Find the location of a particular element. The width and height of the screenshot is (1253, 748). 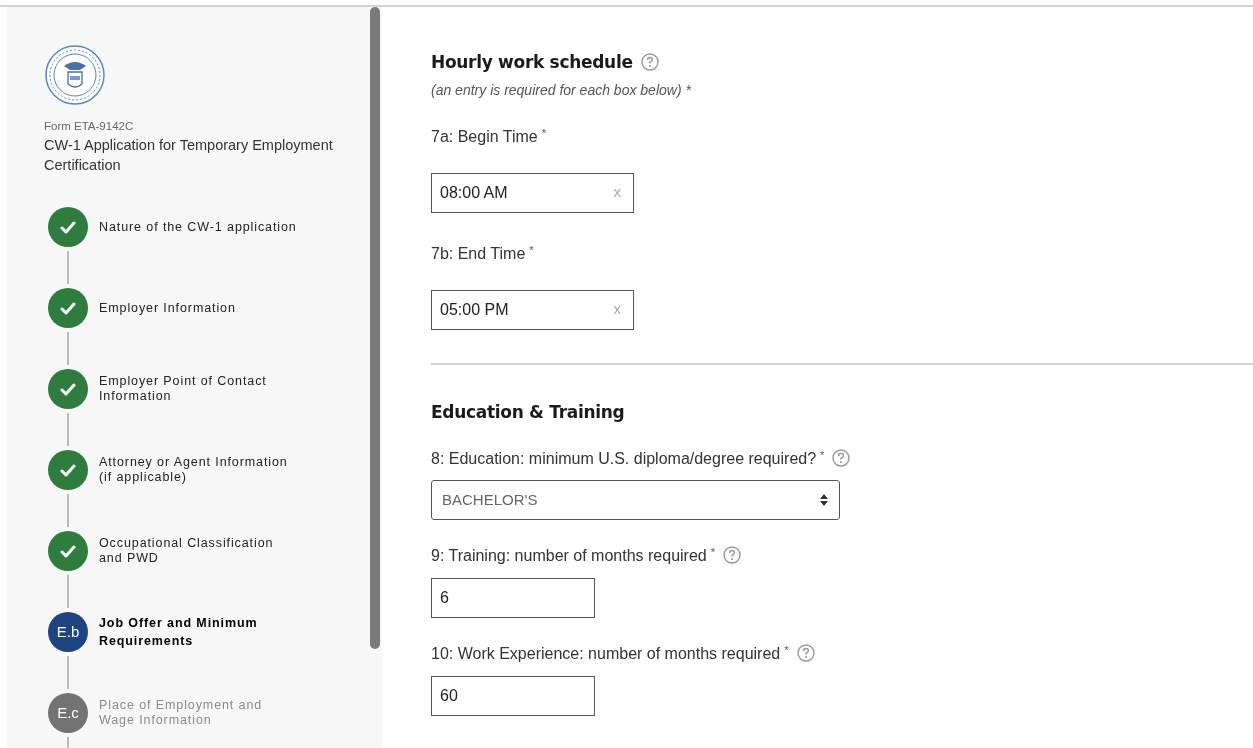

number-field: 60 is located at coordinates (513, 696).